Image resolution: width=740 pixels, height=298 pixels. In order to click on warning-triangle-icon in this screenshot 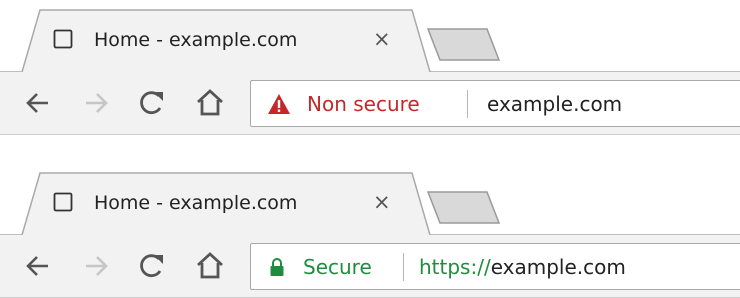, I will do `click(279, 104)`.